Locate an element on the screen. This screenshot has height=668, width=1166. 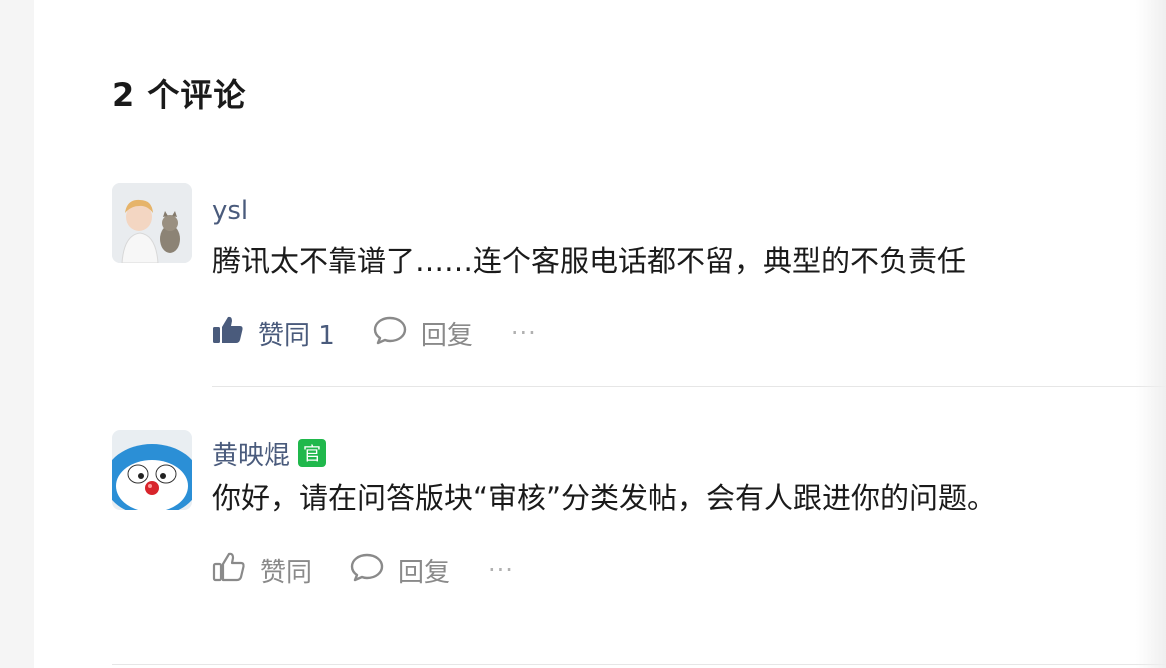
like-label: 赞同 1 is located at coordinates (296, 335).